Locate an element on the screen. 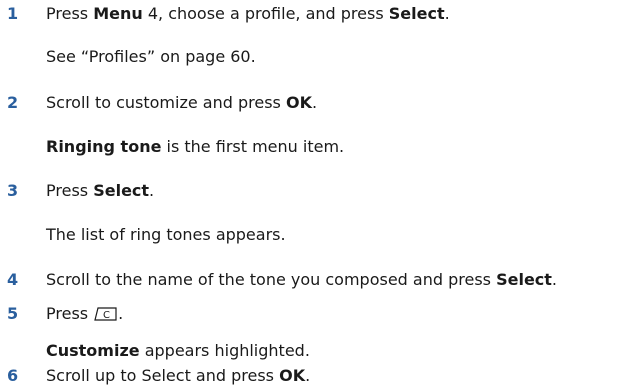  text-run: 4, choose a profile, and press is located at coordinates (265, 13).